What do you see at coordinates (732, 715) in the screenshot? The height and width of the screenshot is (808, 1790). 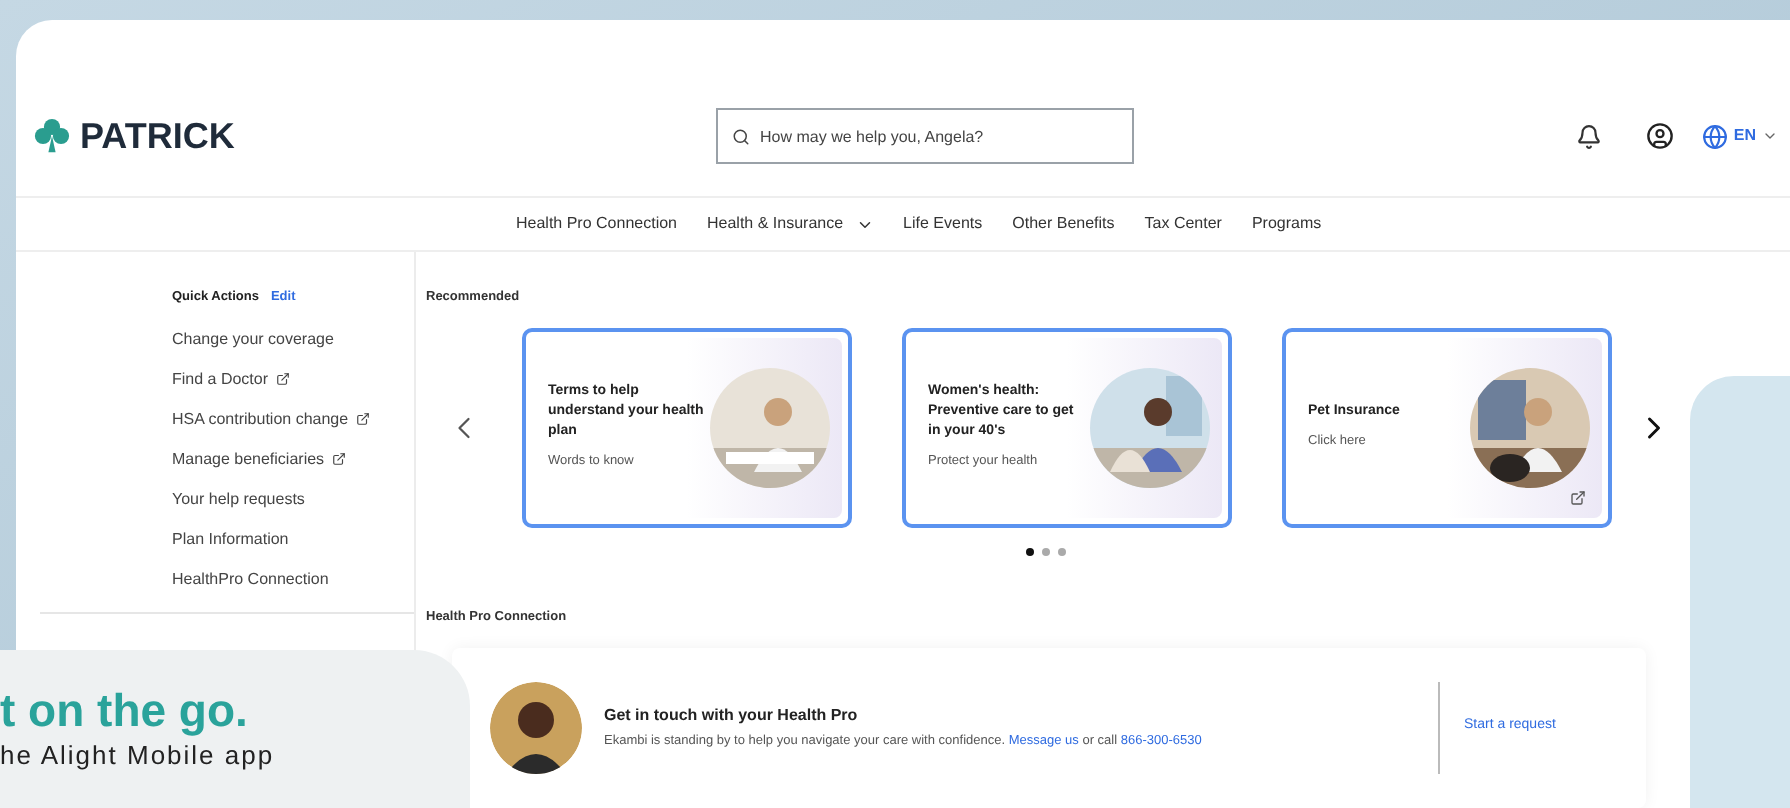 I see `health-pro-heading: Get in touch with your Health Pro` at bounding box center [732, 715].